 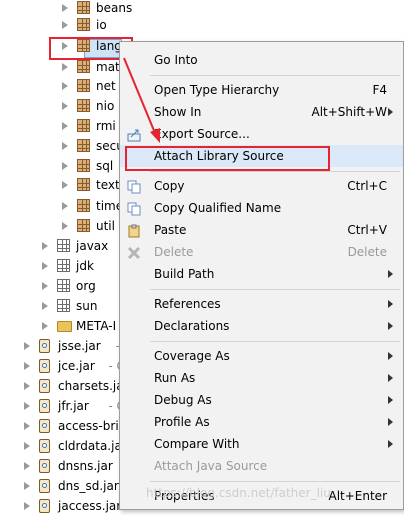 I want to click on watermark: https://blog.csdn.net/father_liu, so click(x=238, y=493).